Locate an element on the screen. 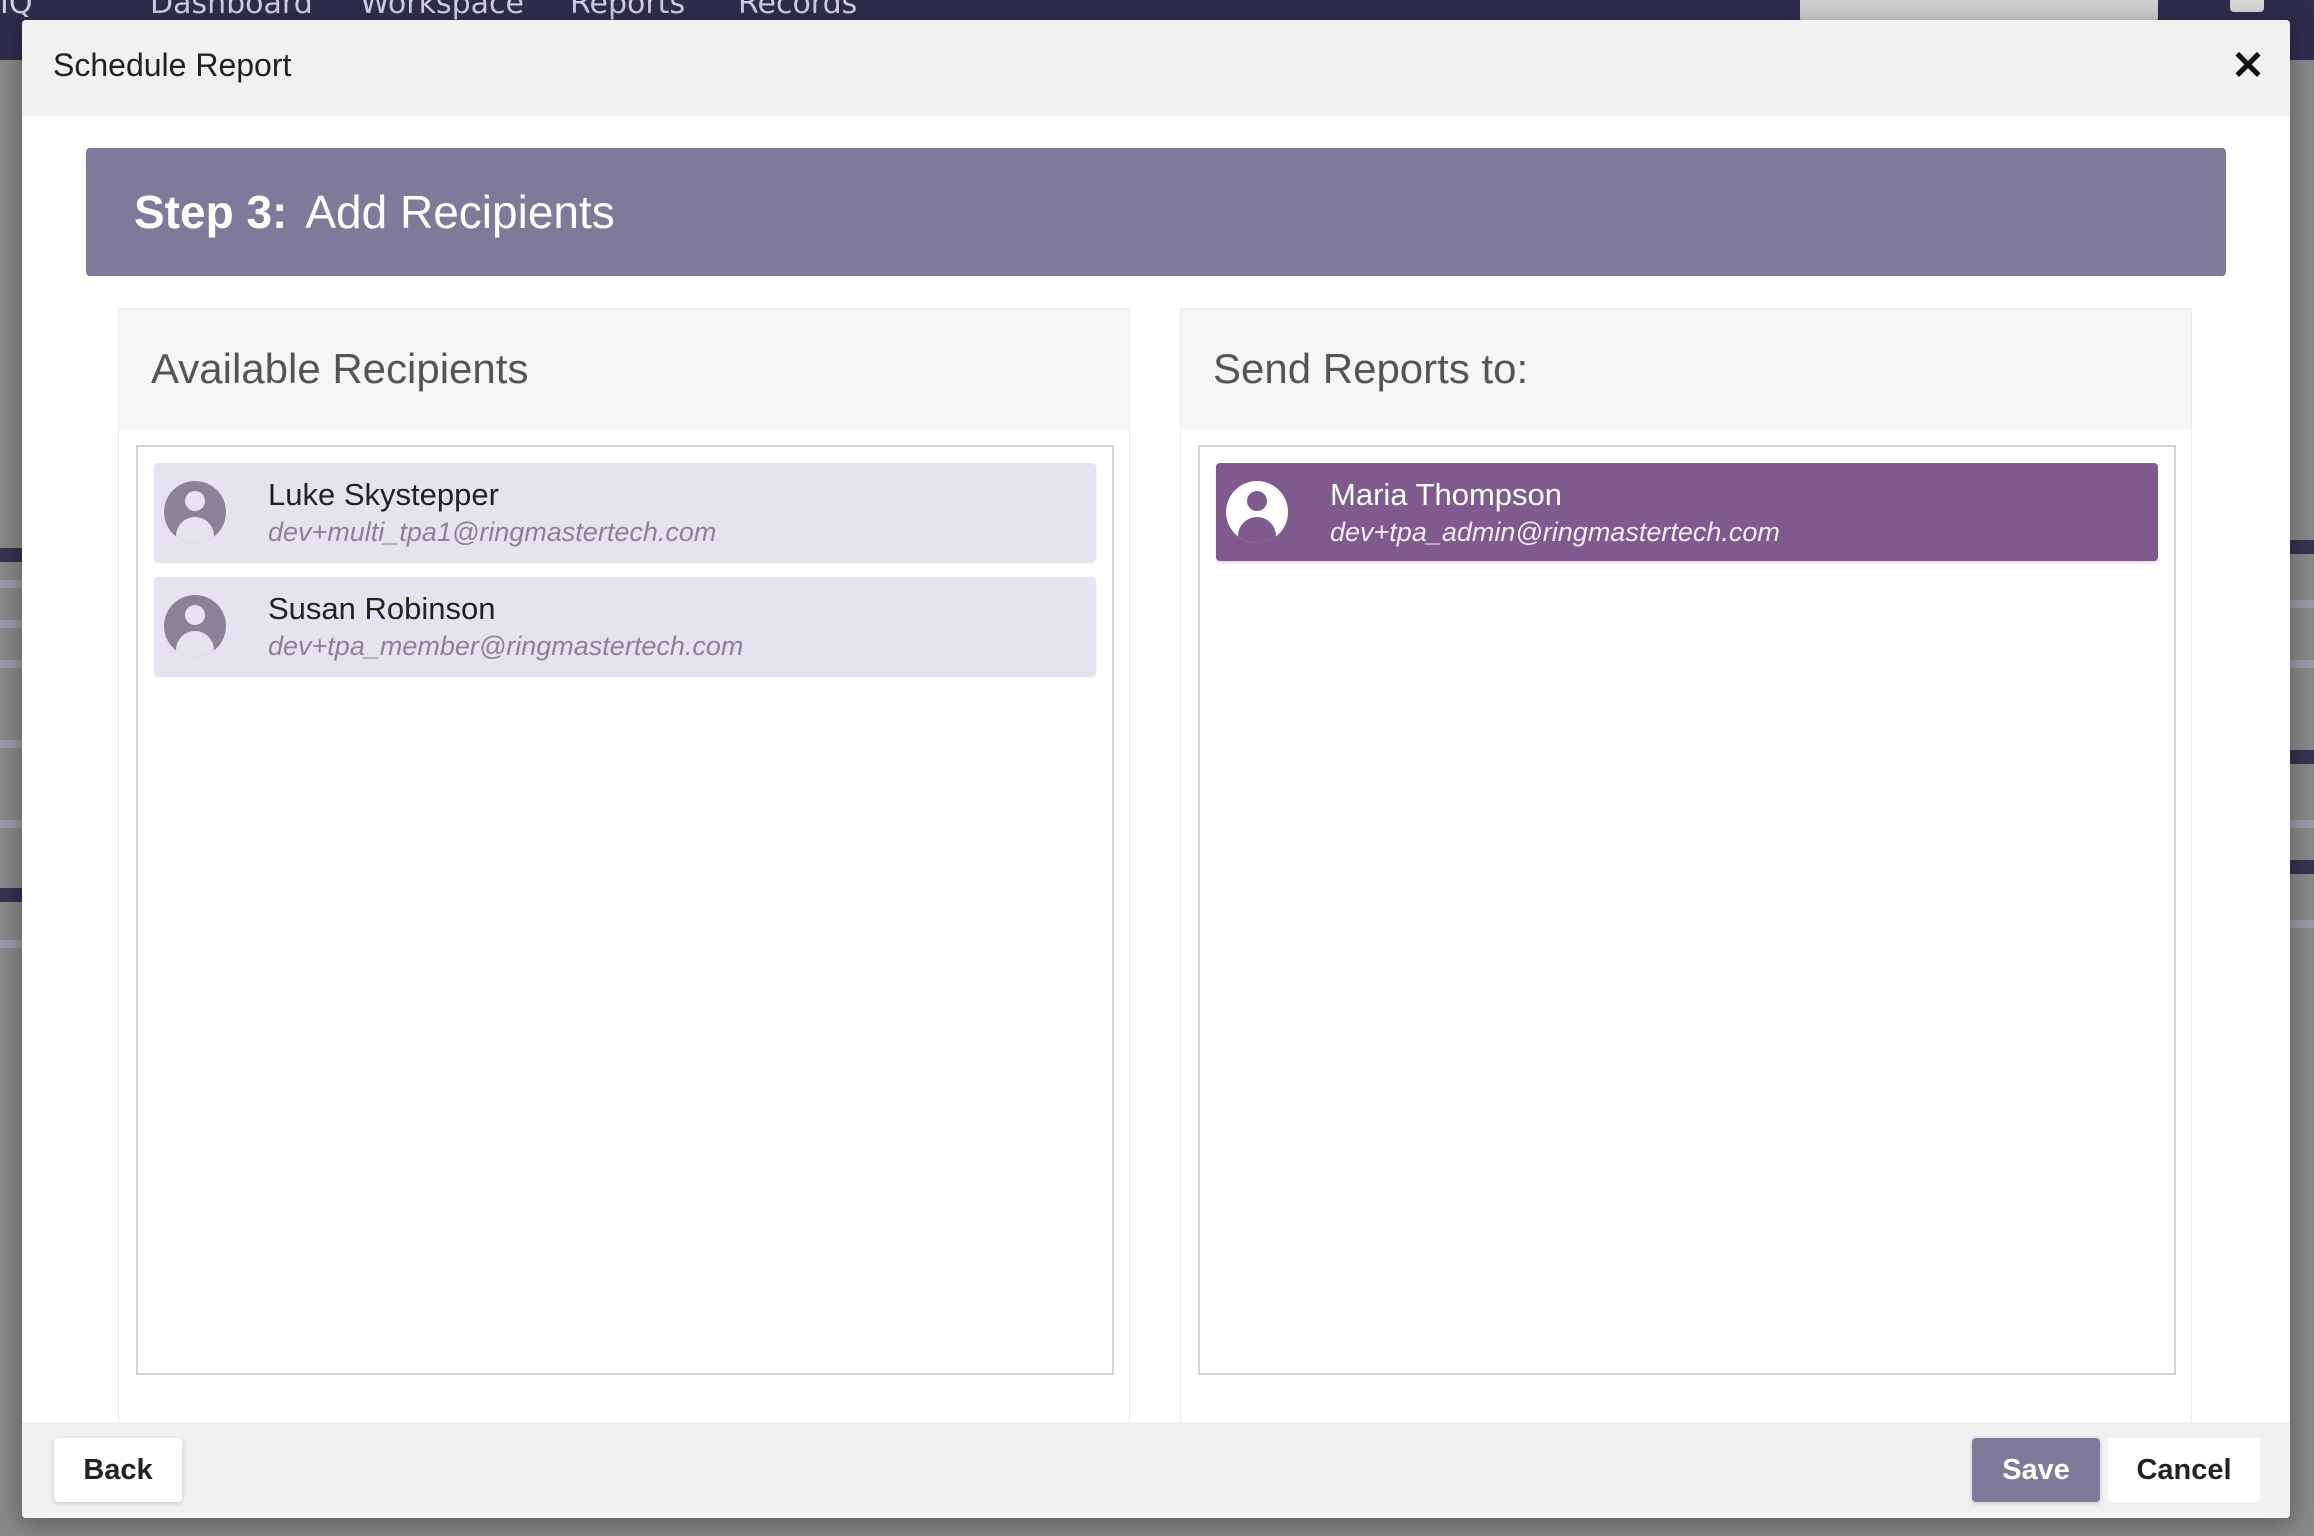 This screenshot has width=2314, height=1536. step-title: Add Recipients is located at coordinates (460, 212).